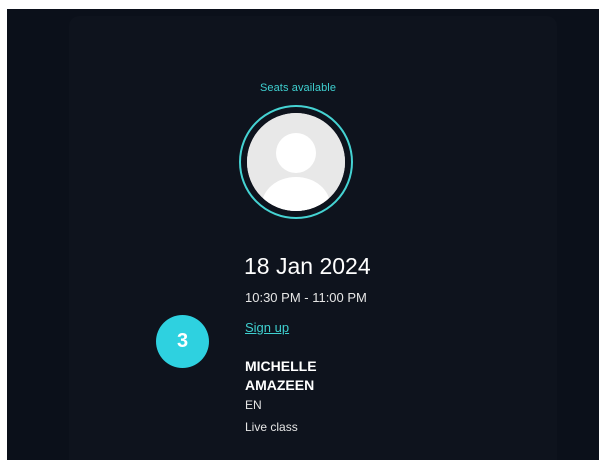 This screenshot has height=460, width=606. I want to click on seats-available-label: Seats available, so click(298, 88).